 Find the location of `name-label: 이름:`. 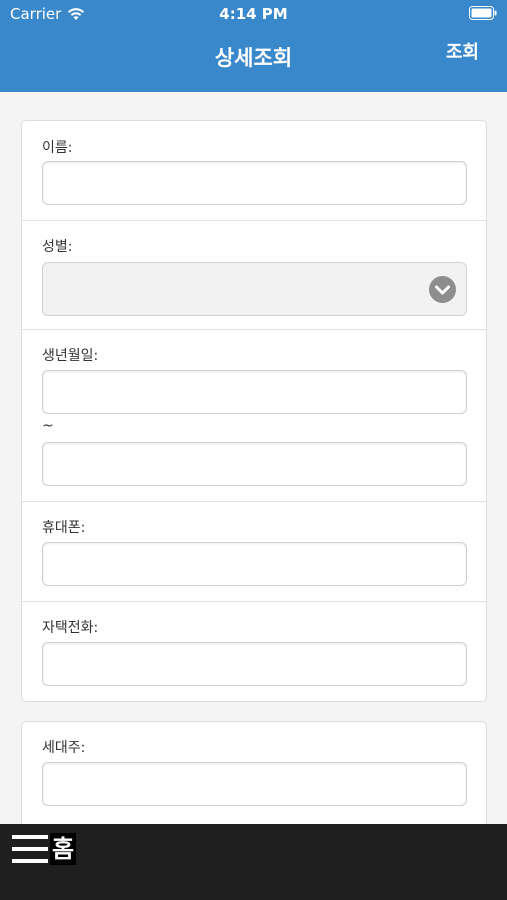

name-label: 이름: is located at coordinates (57, 148).